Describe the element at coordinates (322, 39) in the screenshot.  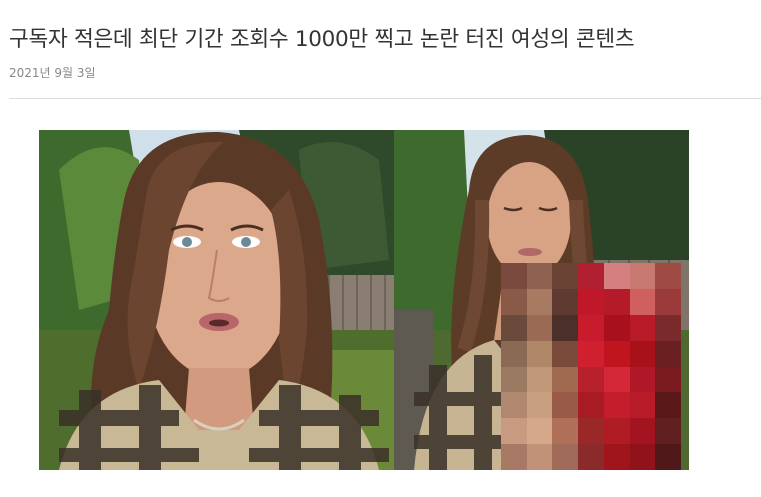
I see `article-title: 구독자 적은데 최단 기간 조회수 1000만 찍고 논란 터진 여성의 콘텐츠` at that location.